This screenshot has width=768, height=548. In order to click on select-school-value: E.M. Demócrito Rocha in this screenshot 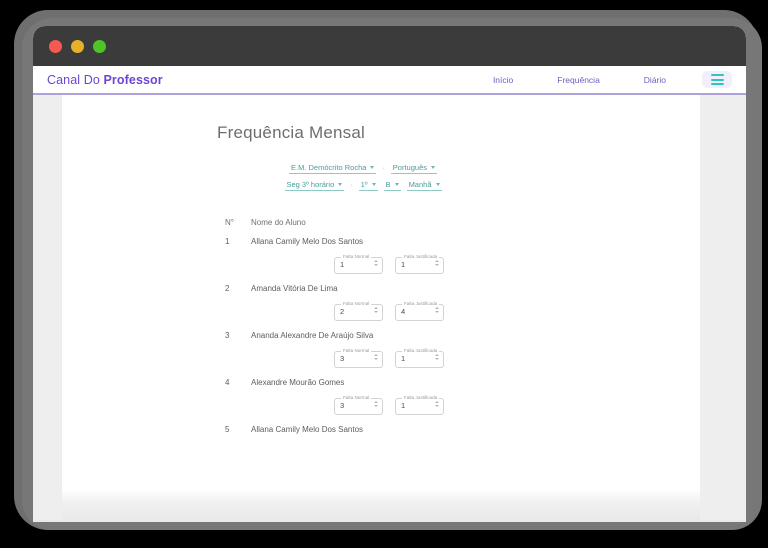, I will do `click(329, 167)`.